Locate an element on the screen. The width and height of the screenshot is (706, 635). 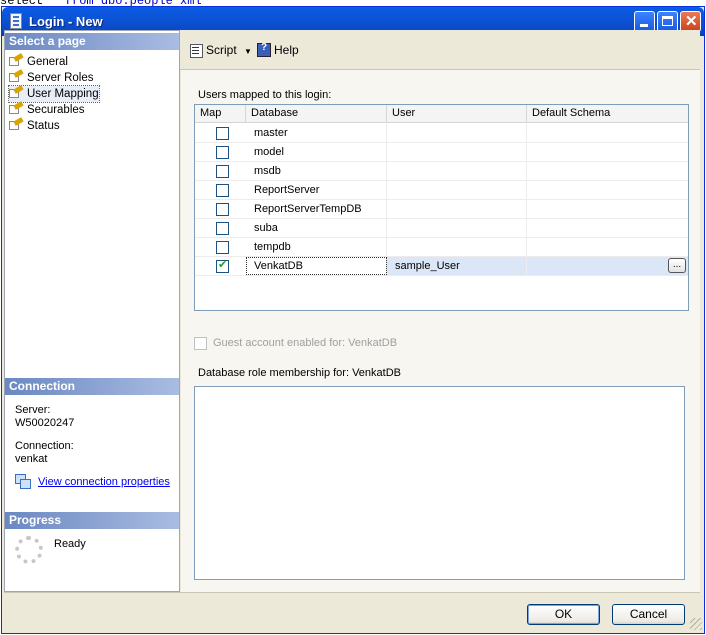
script-icon is located at coordinates (196, 50).